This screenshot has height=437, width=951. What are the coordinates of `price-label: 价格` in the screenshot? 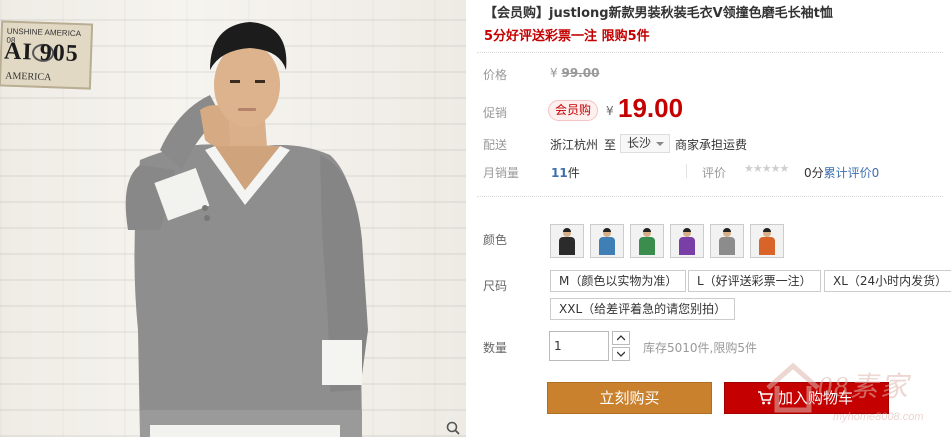 It's located at (495, 75).